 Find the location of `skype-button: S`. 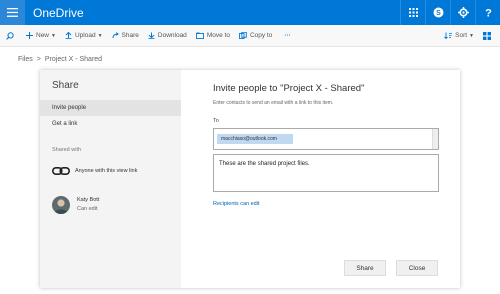

skype-button: S is located at coordinates (437, 12).